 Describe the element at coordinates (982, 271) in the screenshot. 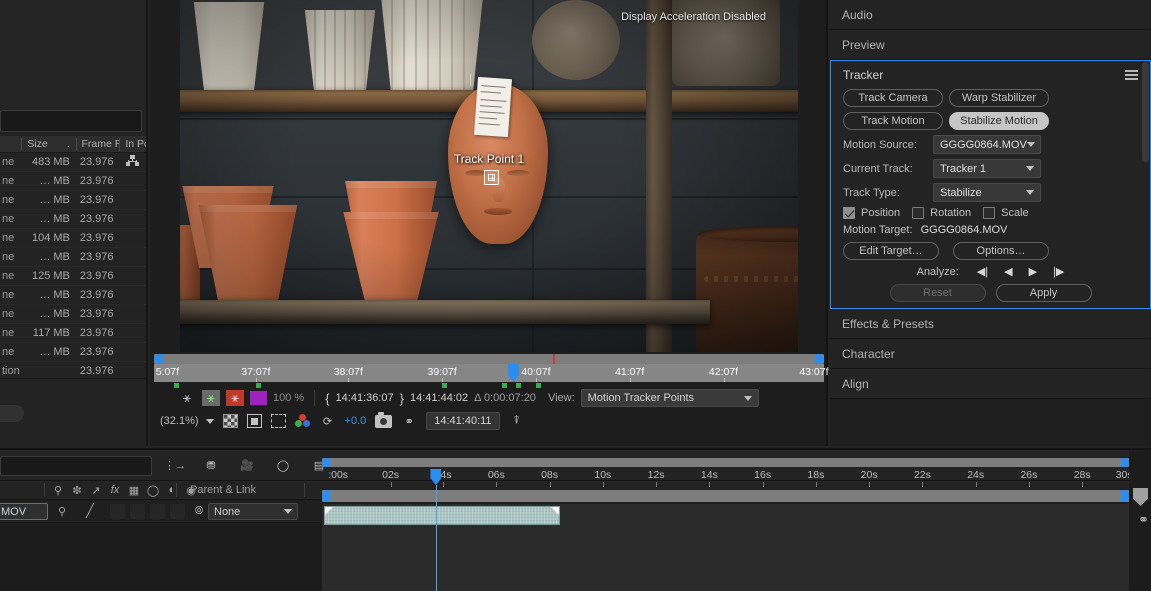

I see `analyze-one-frame-backward-icon: ◀|` at that location.